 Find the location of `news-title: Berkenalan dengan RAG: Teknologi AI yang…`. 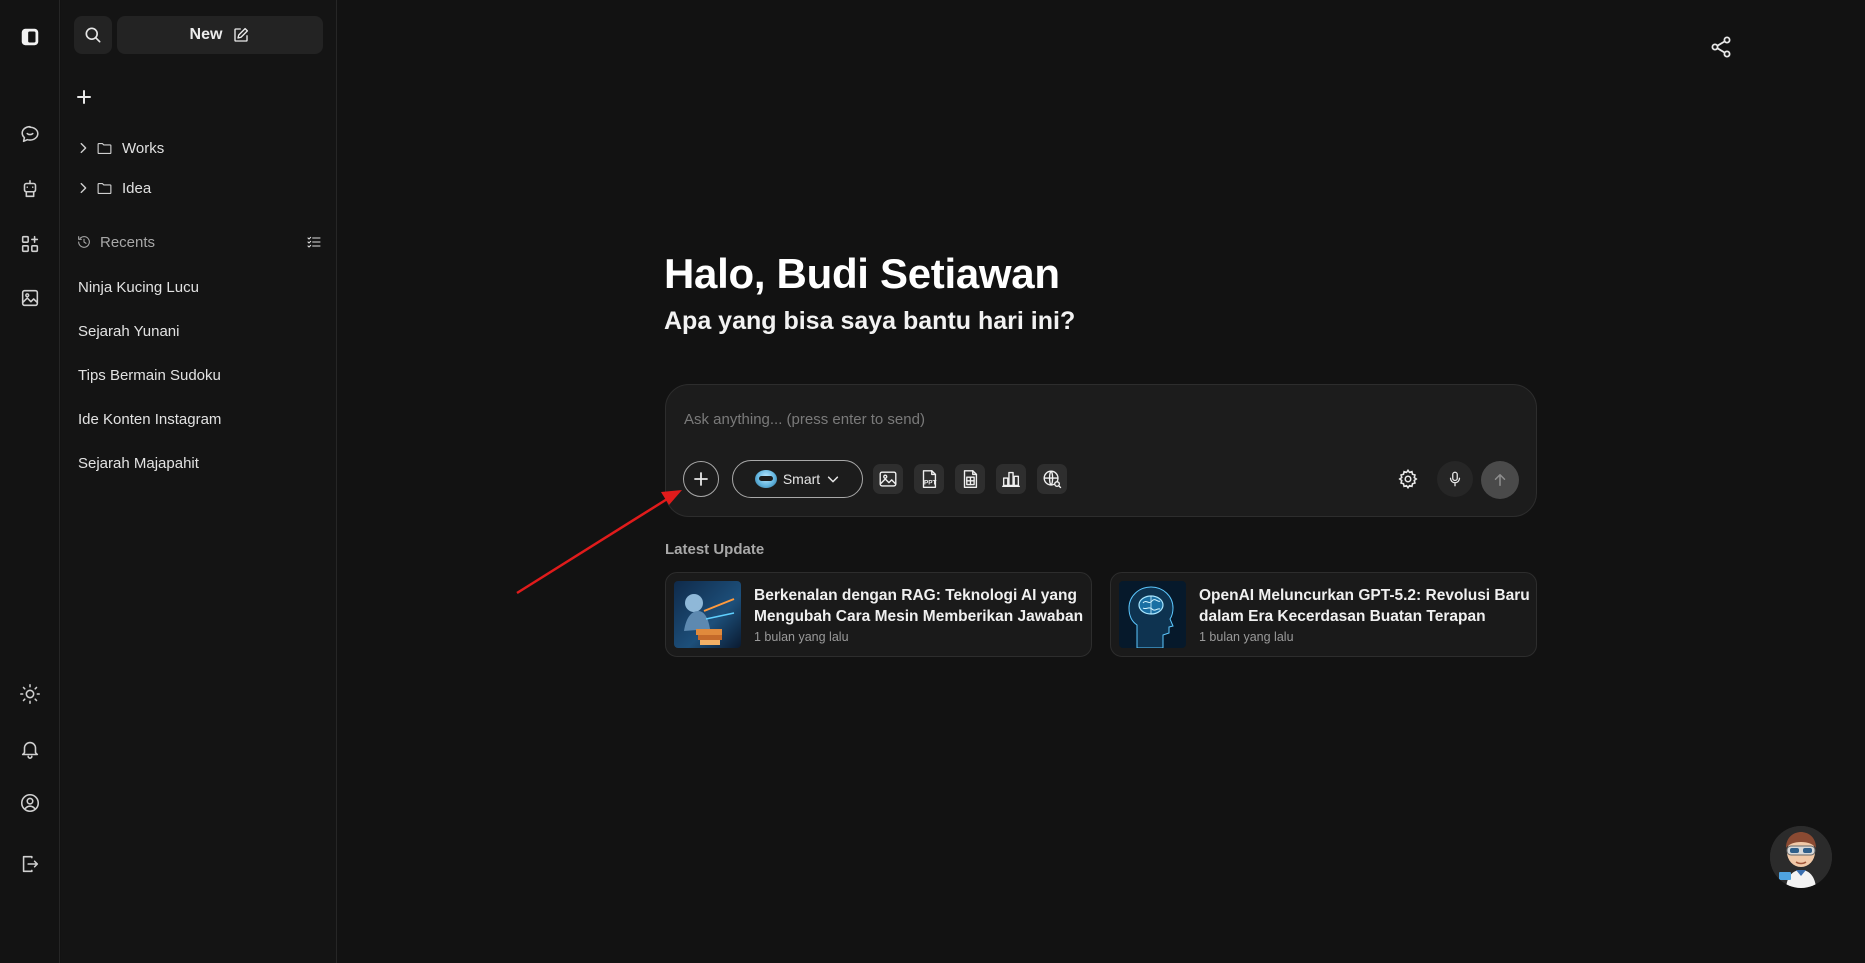

news-title: Berkenalan dengan RAG: Teknologi AI yang… is located at coordinates (919, 606).